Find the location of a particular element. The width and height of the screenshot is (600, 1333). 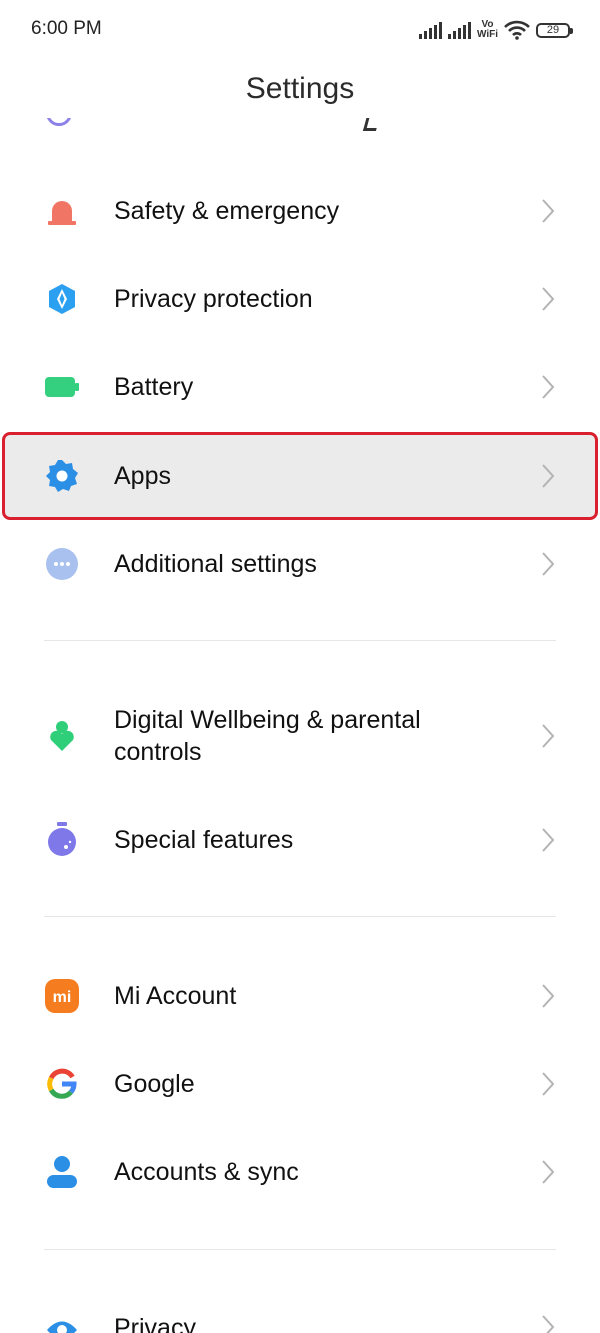

battery-icon is located at coordinates (62, 387).